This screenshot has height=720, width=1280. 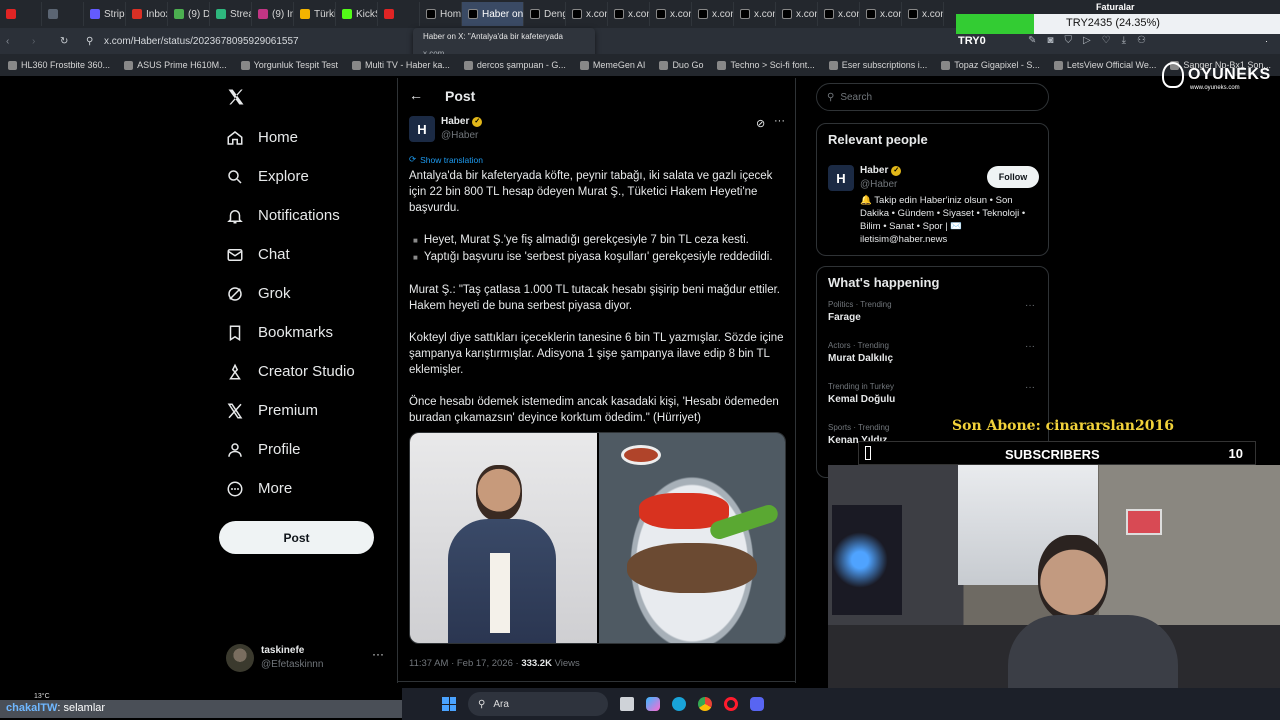 What do you see at coordinates (67, 41) in the screenshot?
I see `reload-icon: ↻` at bounding box center [67, 41].